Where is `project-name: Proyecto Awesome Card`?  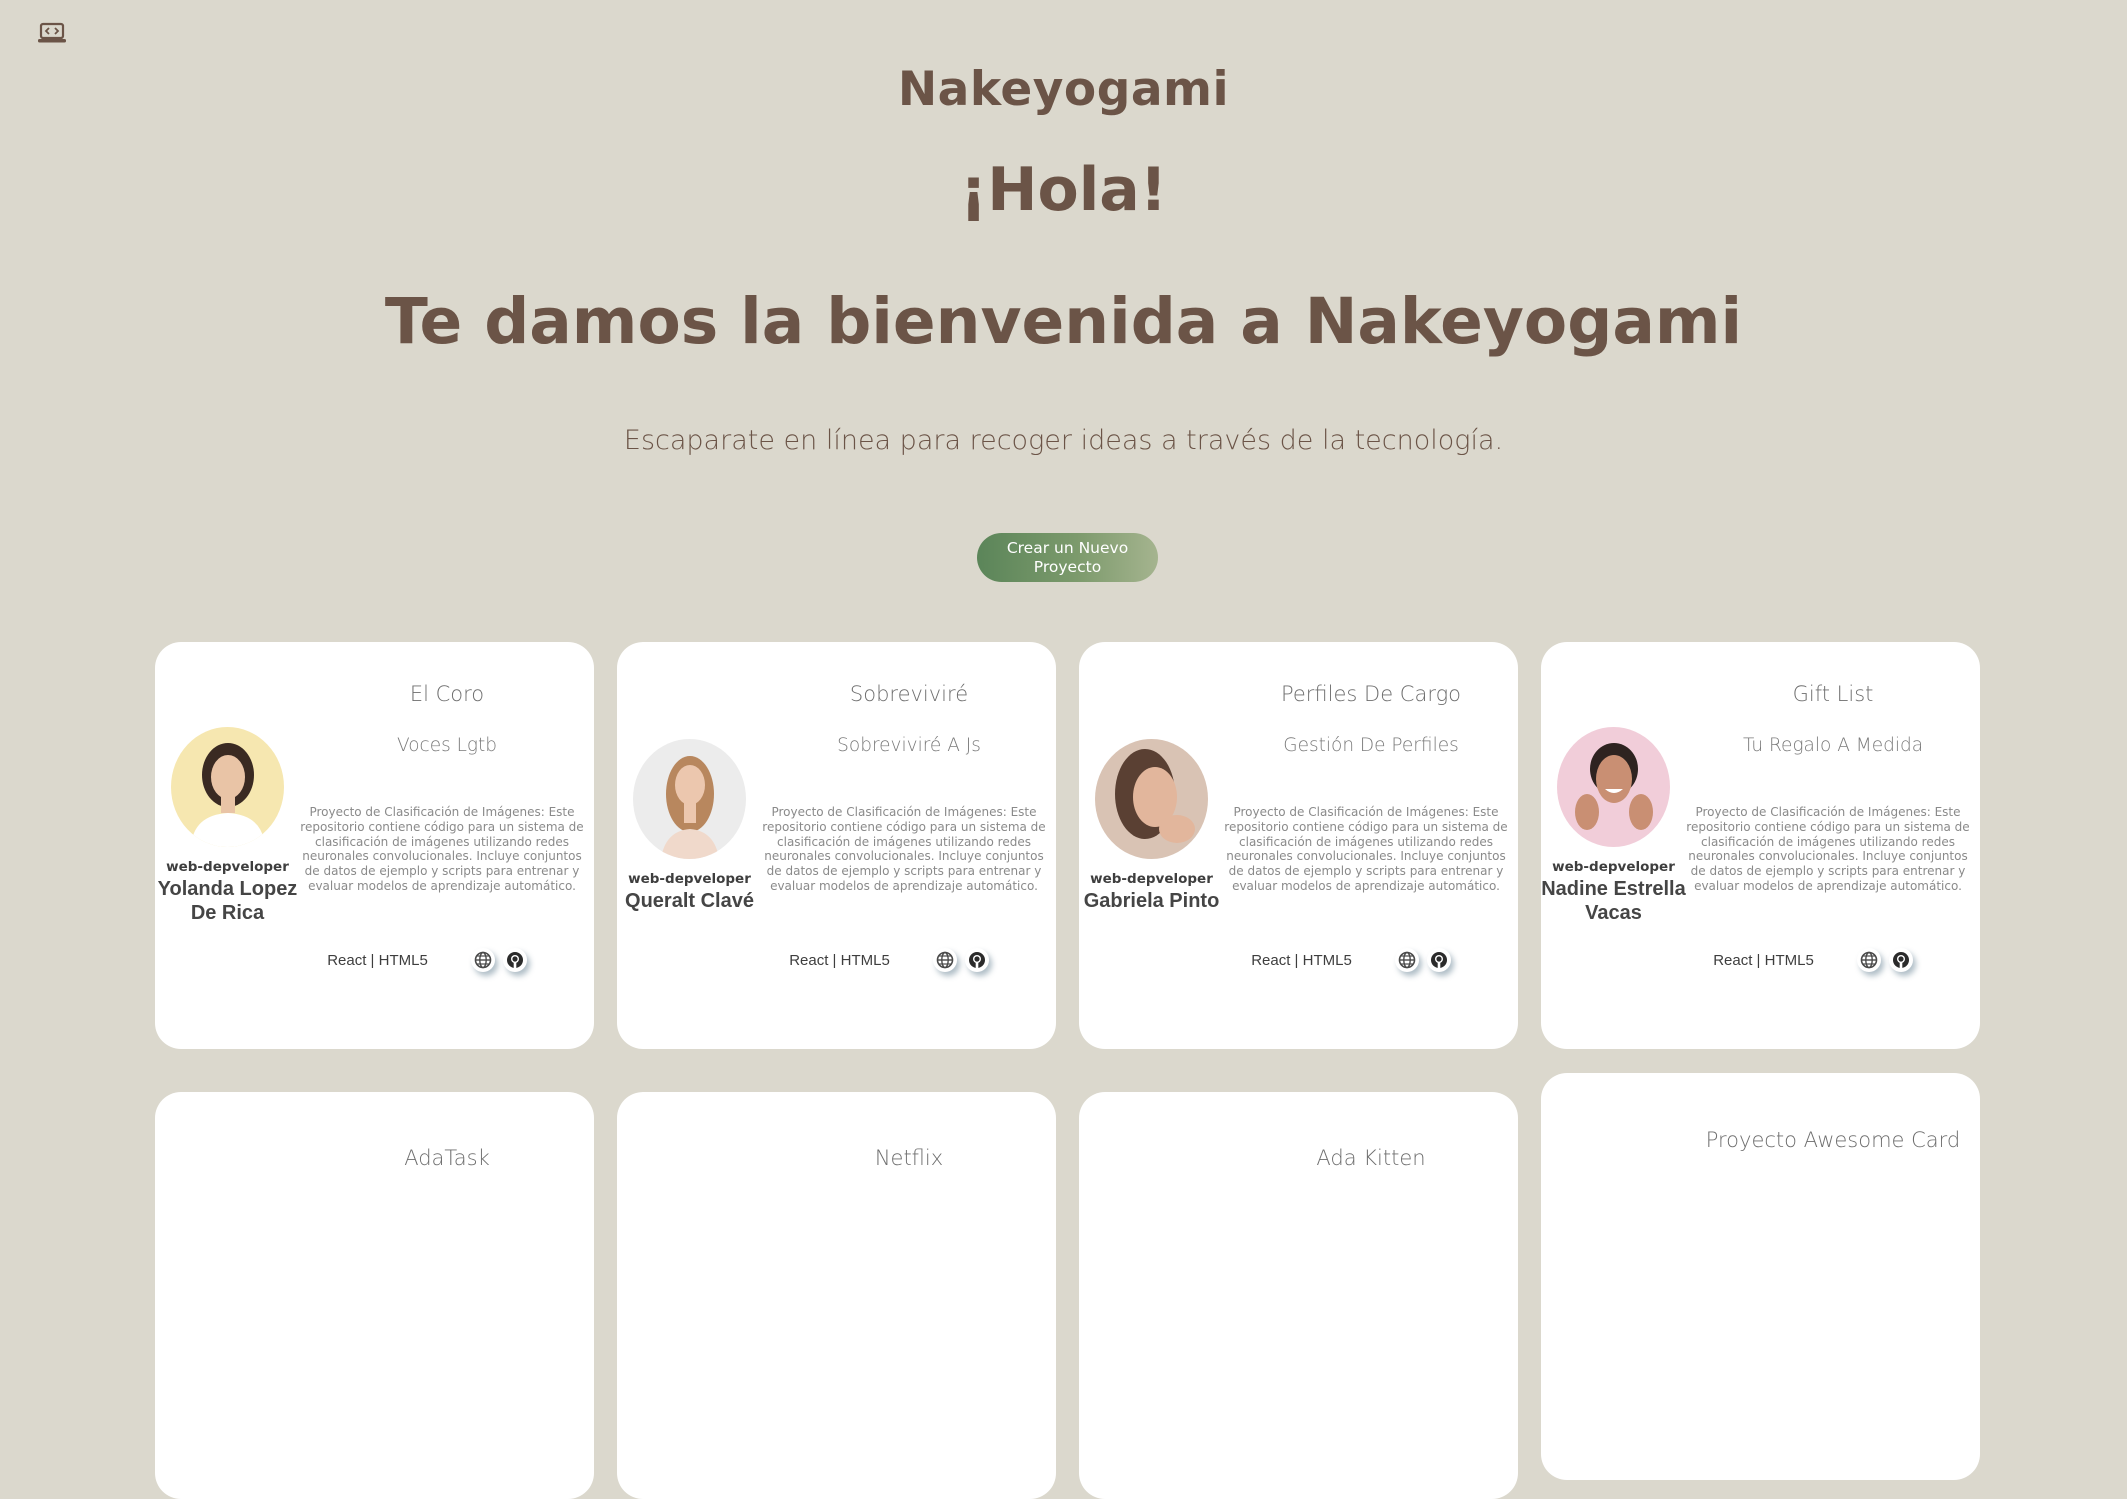 project-name: Proyecto Awesome Card is located at coordinates (1833, 1140).